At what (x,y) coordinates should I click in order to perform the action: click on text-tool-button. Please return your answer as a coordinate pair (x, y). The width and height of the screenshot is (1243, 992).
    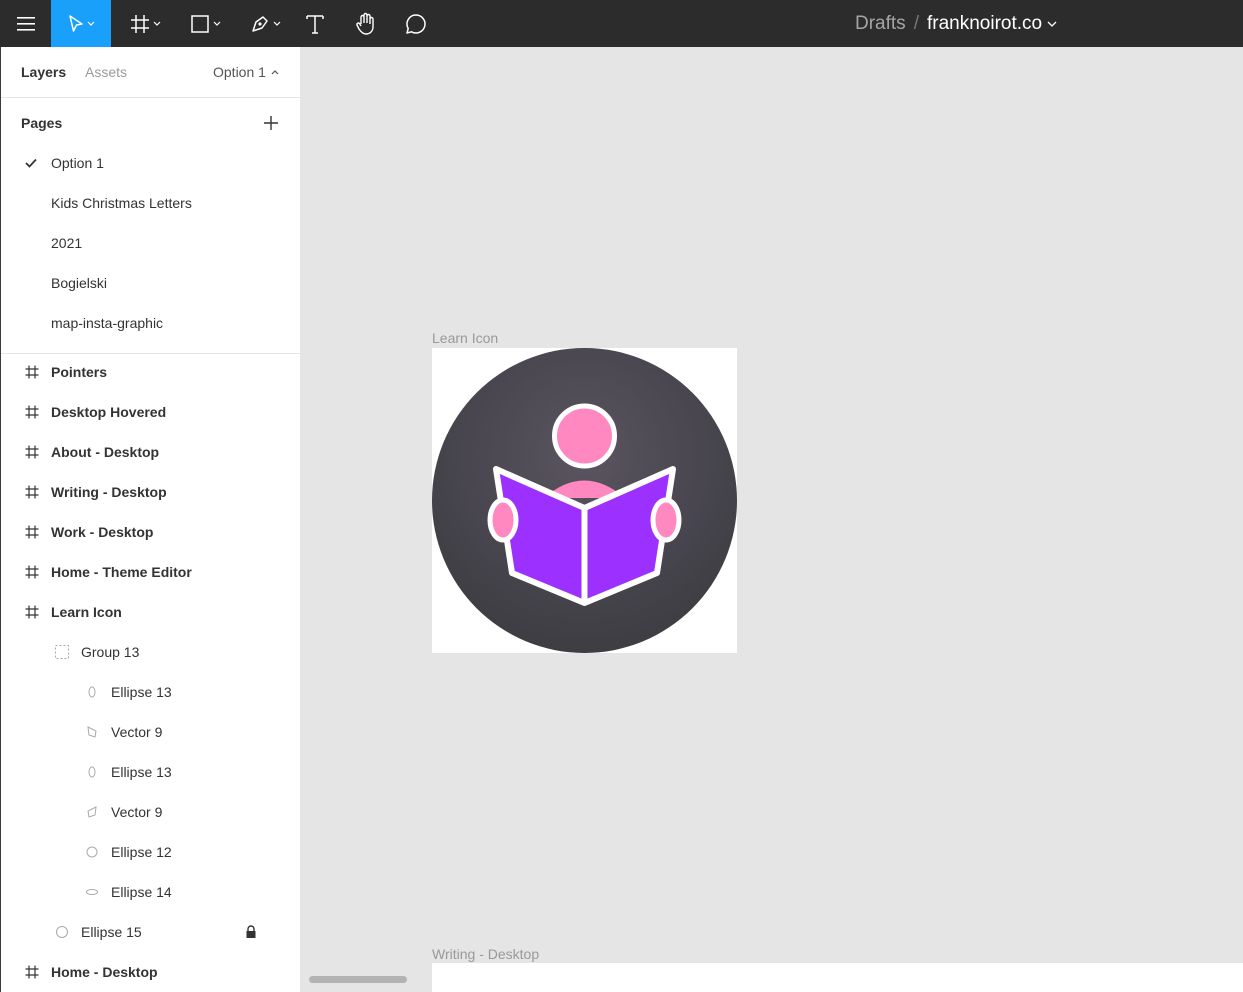
    Looking at the image, I should click on (315, 23).